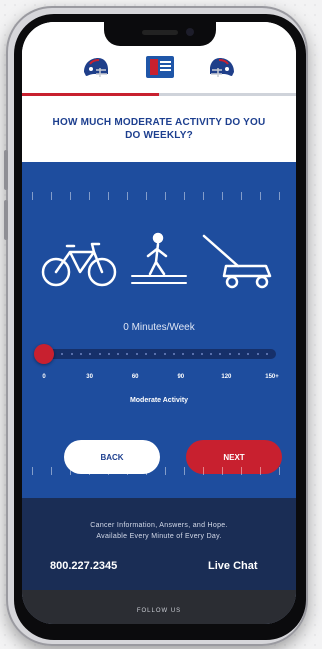  I want to click on activity-slider-track, so click(159, 354).